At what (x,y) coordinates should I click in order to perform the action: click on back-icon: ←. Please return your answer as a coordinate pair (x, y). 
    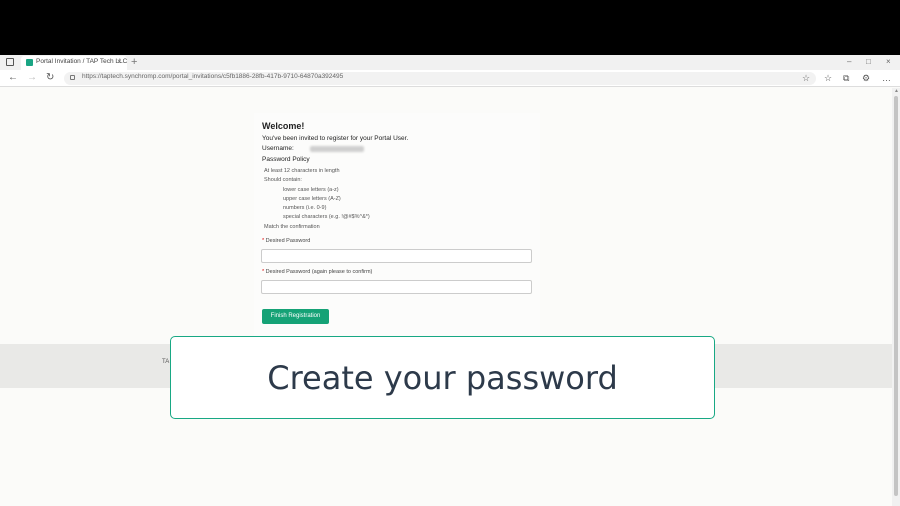
    Looking at the image, I should click on (13, 78).